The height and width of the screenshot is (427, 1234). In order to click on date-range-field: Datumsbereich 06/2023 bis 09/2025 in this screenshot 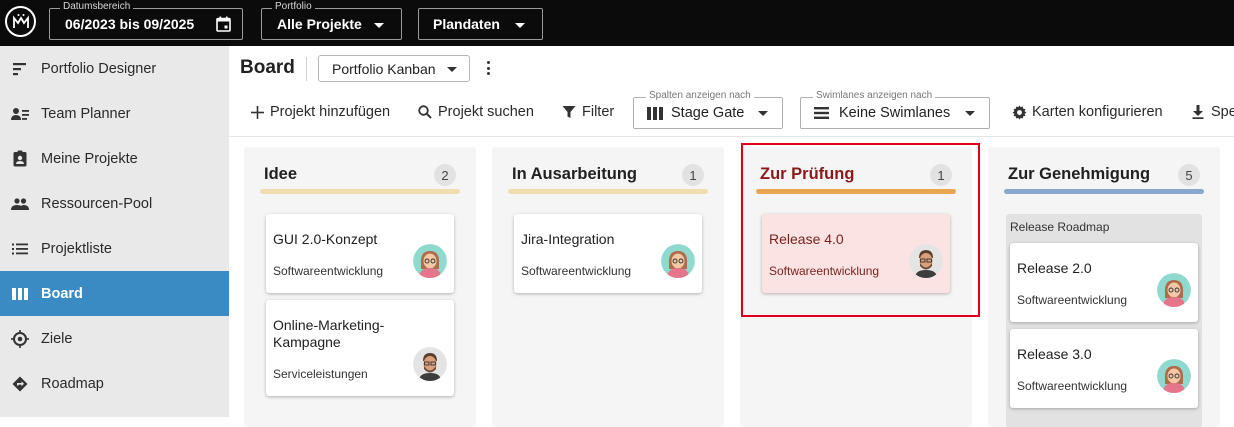, I will do `click(146, 20)`.